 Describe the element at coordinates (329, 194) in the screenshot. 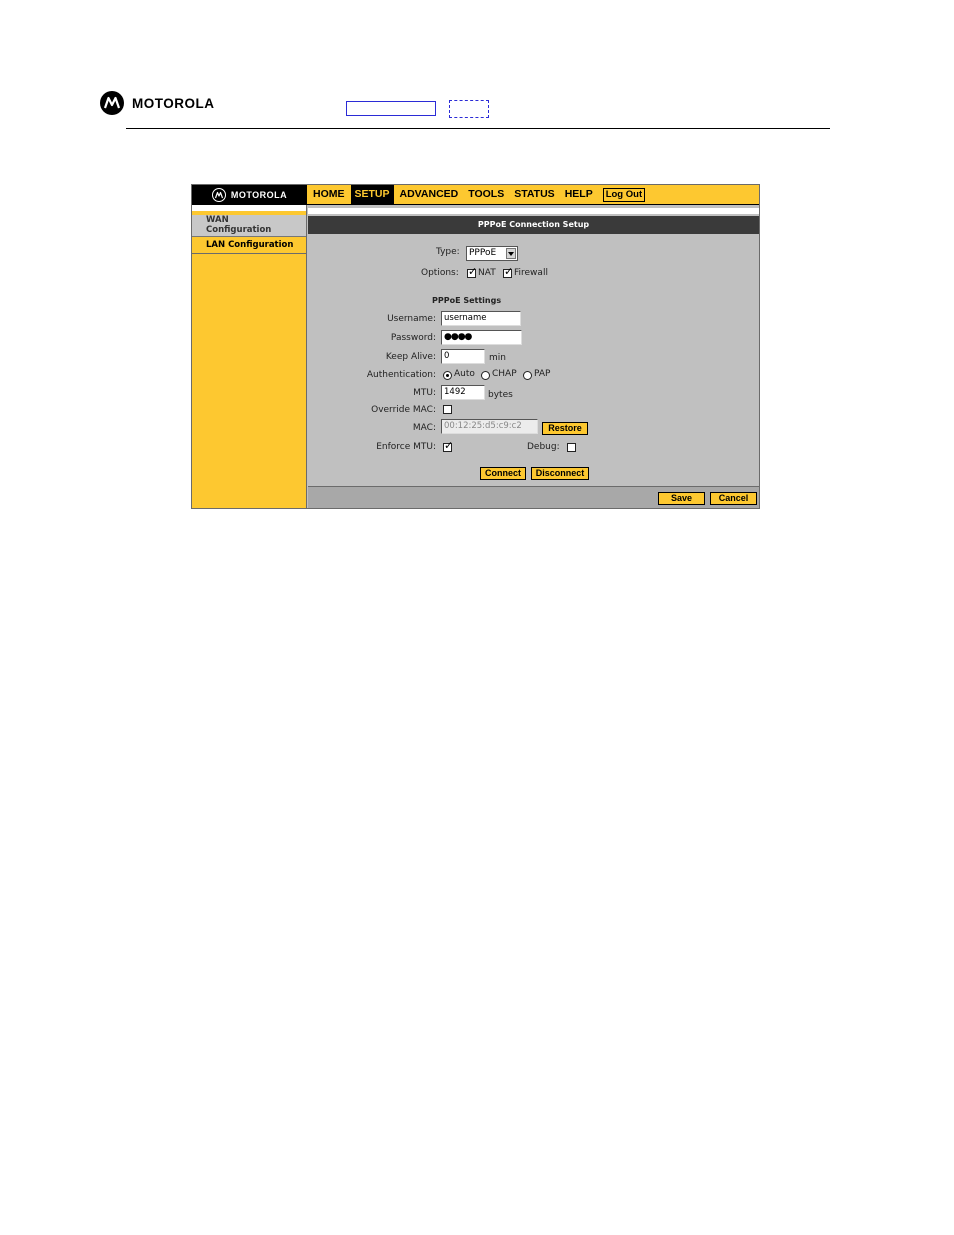

I see `nav-home: HOME` at that location.